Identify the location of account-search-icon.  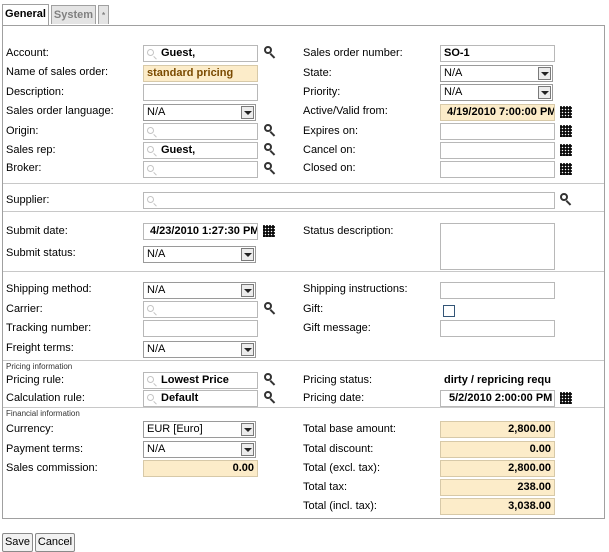
(270, 52).